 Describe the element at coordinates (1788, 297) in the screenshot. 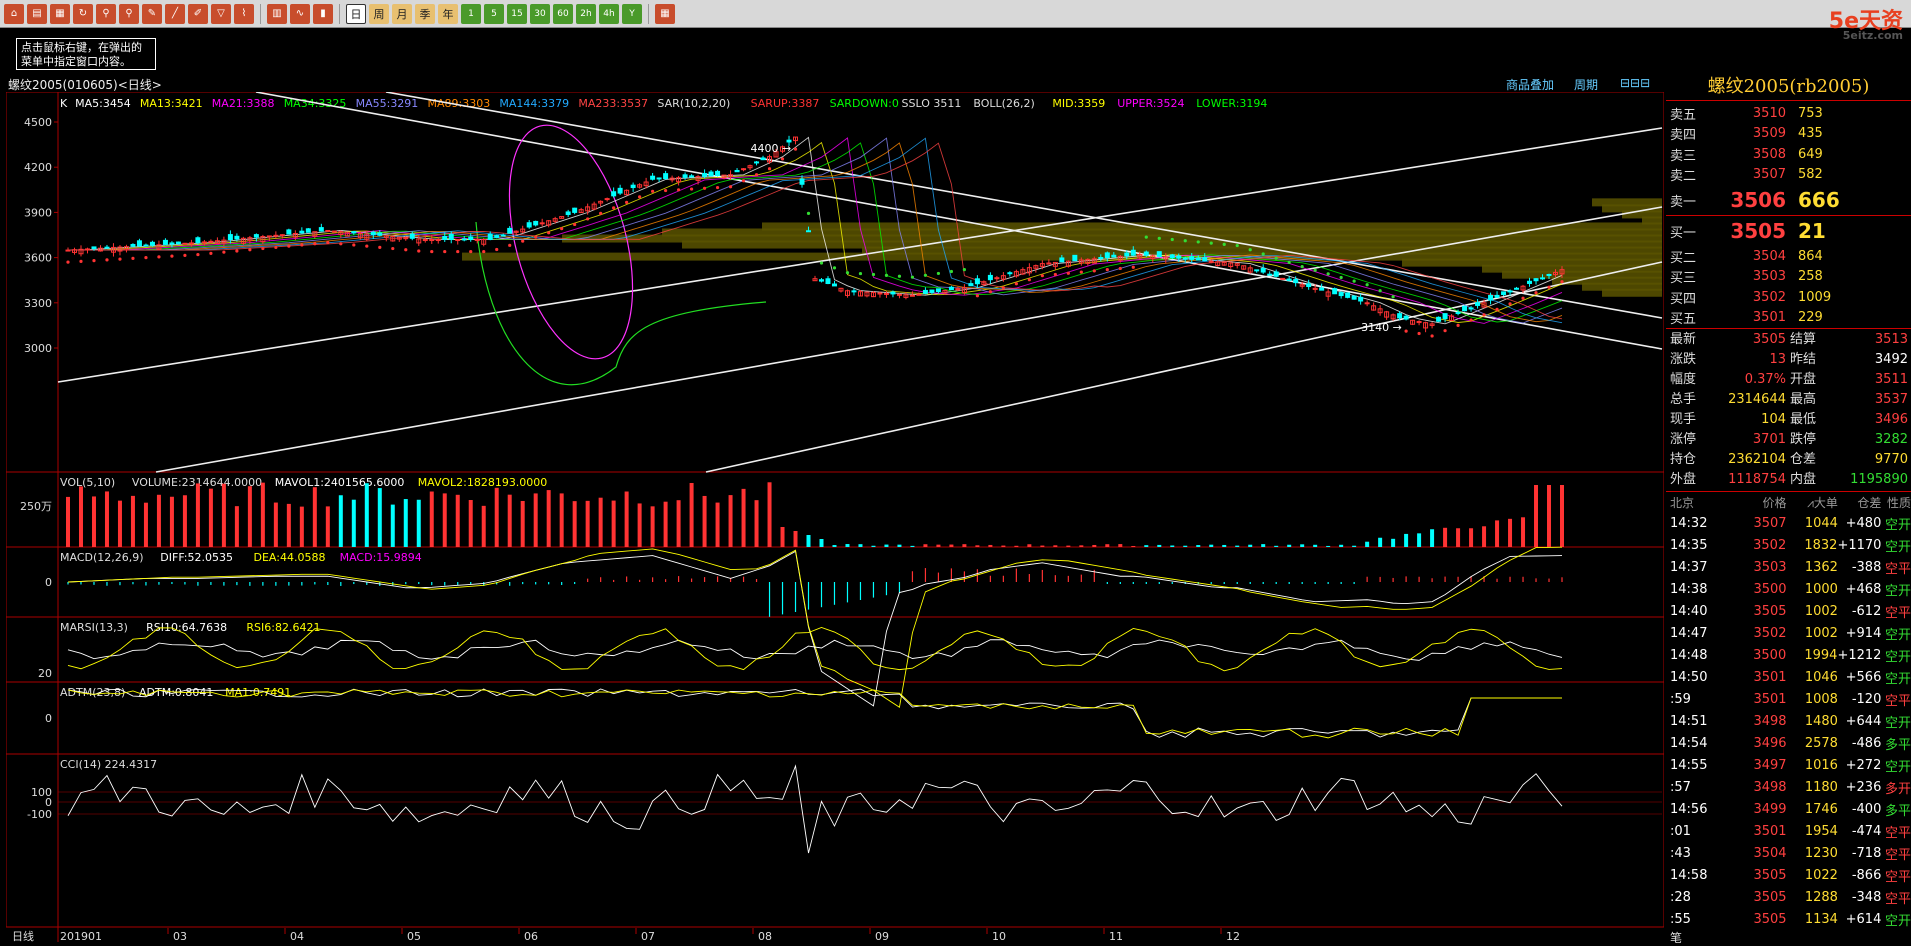

I see `bid-row: 买四 3502 1009` at that location.